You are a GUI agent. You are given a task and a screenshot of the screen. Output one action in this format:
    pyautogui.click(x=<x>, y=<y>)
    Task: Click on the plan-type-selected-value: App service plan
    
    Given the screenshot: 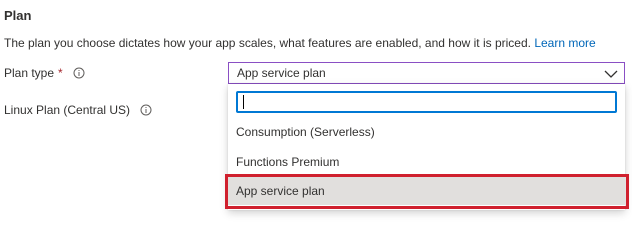 What is the action you would take?
    pyautogui.click(x=281, y=73)
    